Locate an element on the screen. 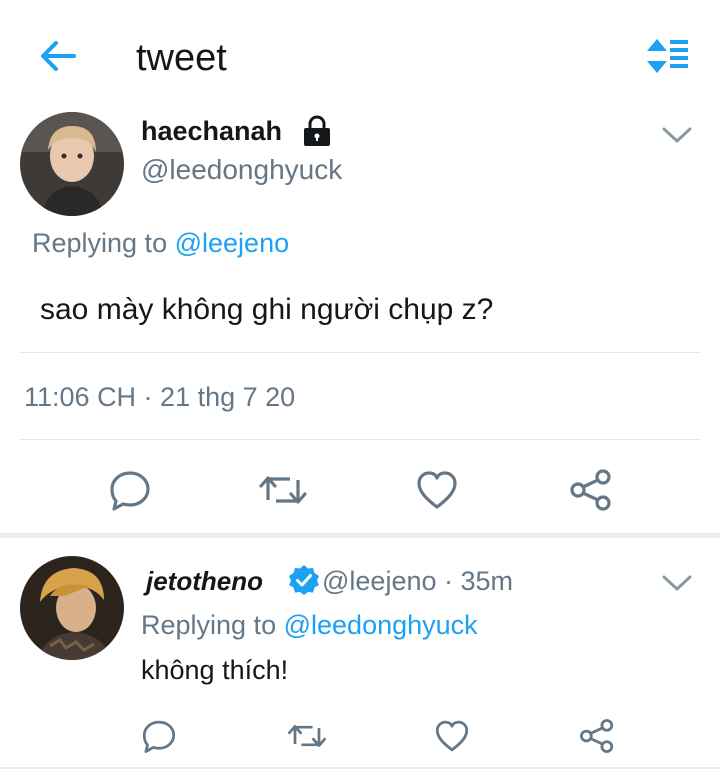  user-handle: @leedonghyuck is located at coordinates (241, 170).